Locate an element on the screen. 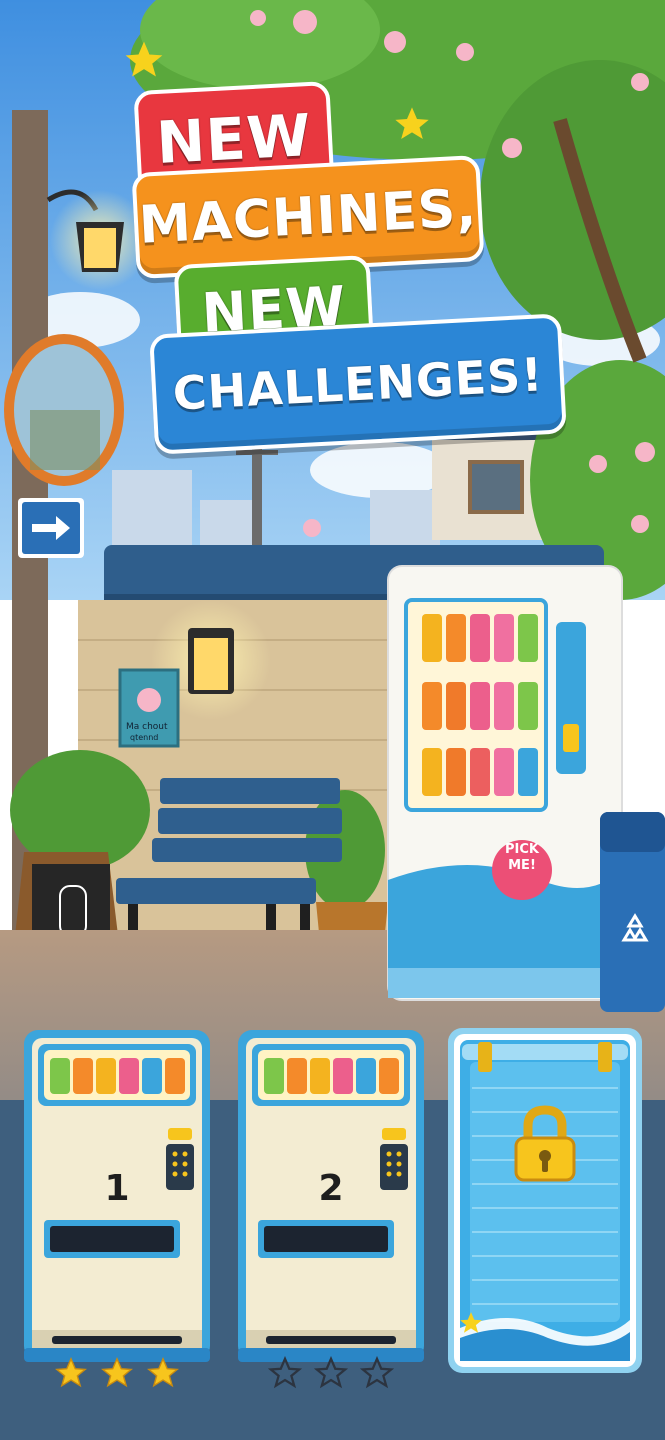  lock-icon is located at coordinates (545, 1143).